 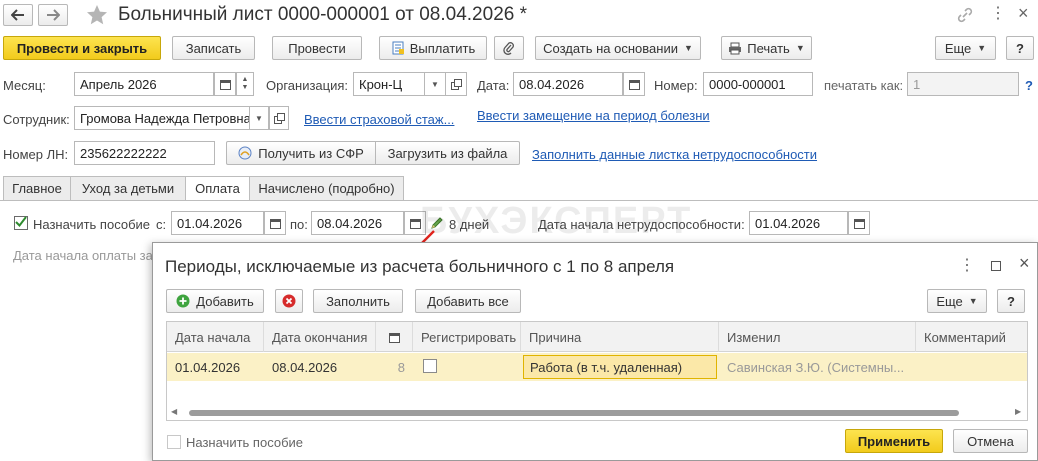 I want to click on date-calendar-button, so click(x=634, y=84).